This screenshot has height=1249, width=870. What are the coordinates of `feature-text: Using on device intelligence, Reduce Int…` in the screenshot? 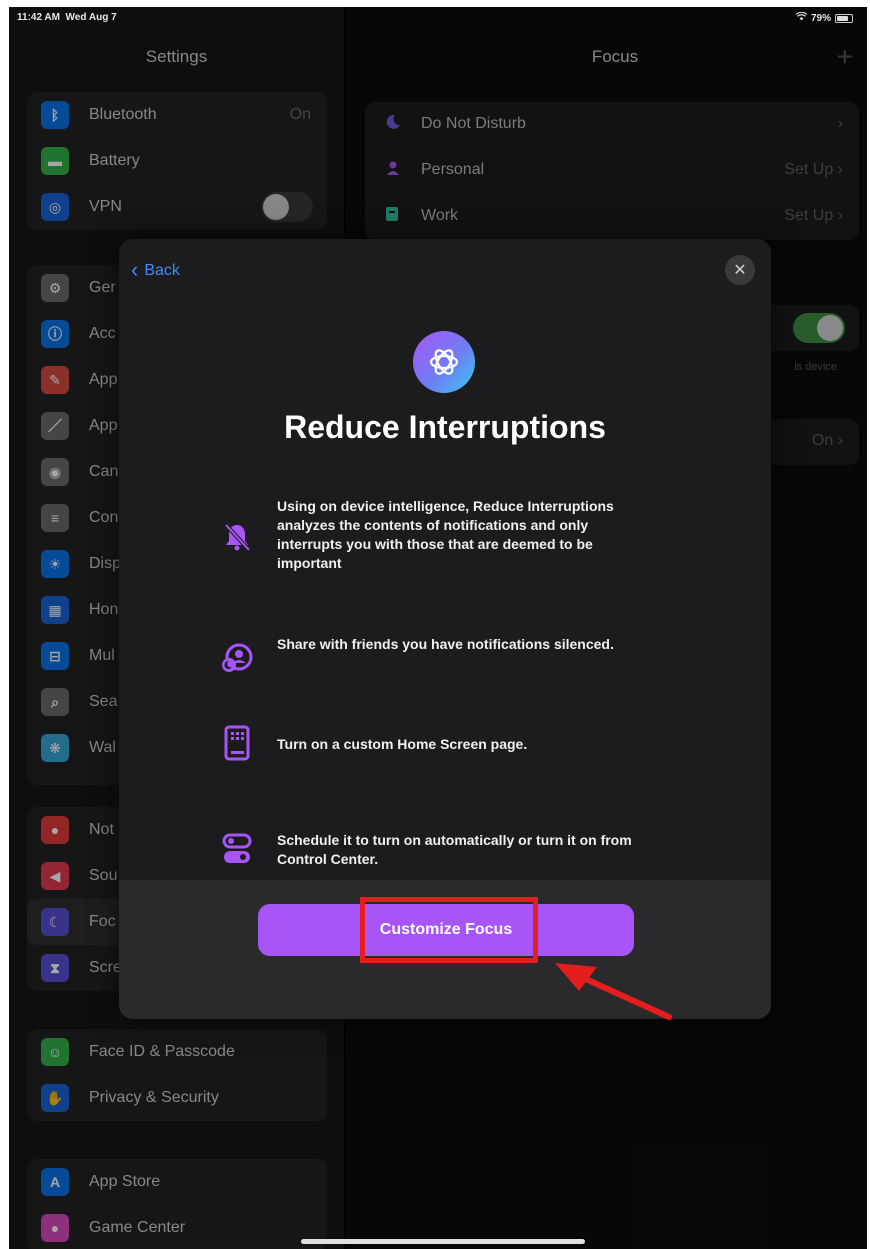 It's located at (445, 534).